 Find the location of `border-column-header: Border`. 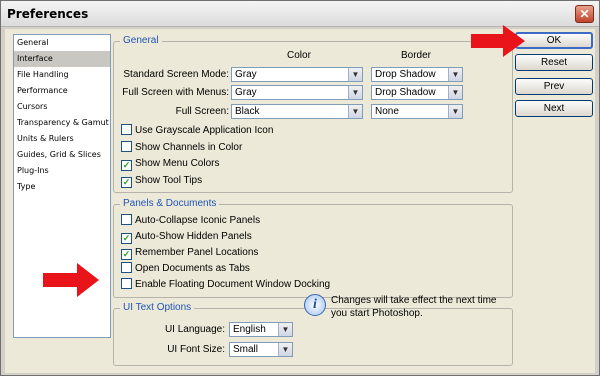

border-column-header: Border is located at coordinates (416, 55).